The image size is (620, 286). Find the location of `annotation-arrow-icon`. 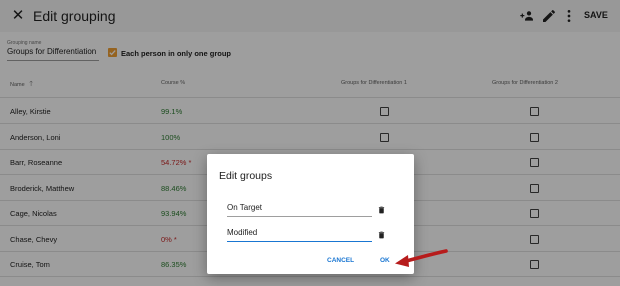

annotation-arrow-icon is located at coordinates (421, 258).